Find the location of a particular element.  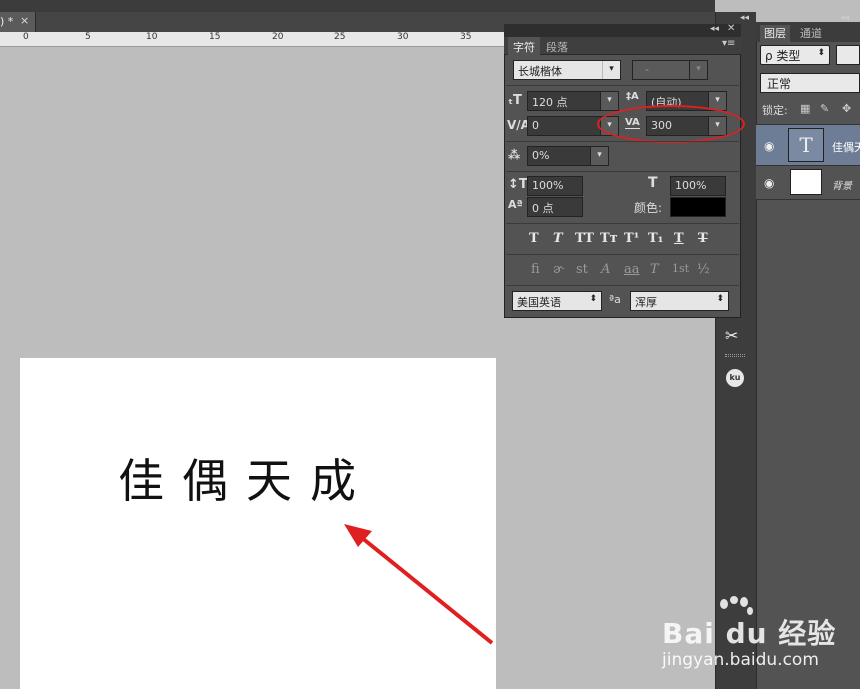

layer-filter-select: ρ 类型 ⬍ is located at coordinates (795, 55).